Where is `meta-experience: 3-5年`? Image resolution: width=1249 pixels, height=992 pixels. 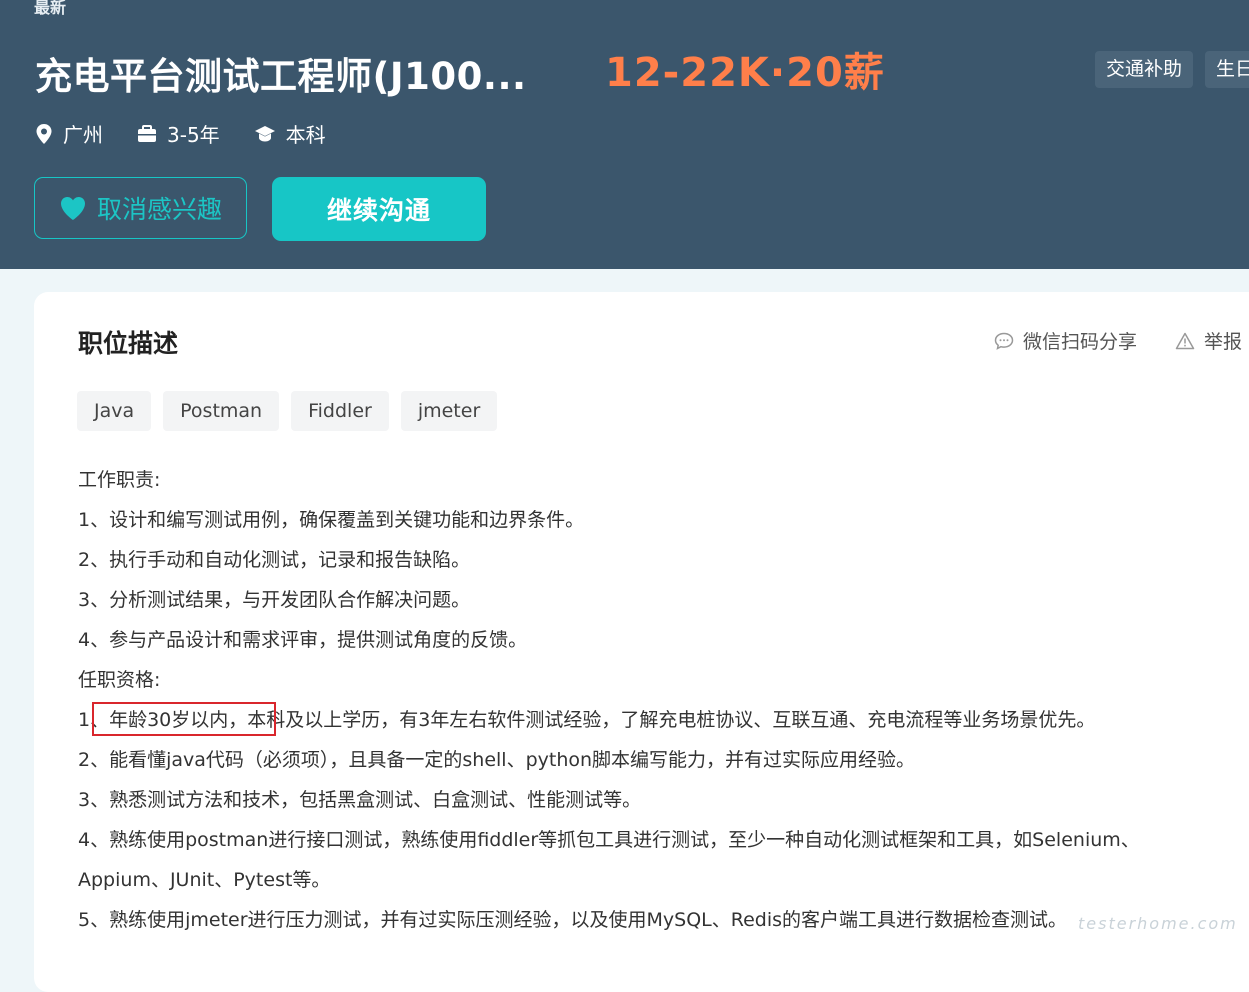 meta-experience: 3-5年 is located at coordinates (178, 133).